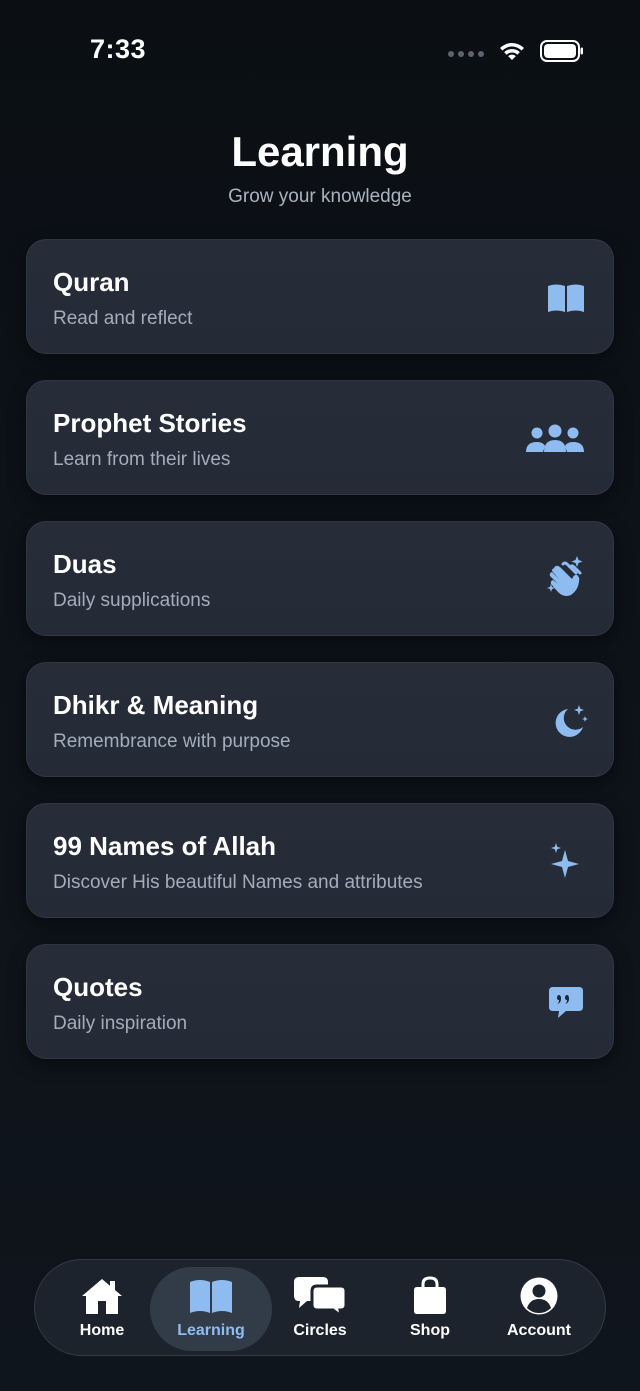 The height and width of the screenshot is (1391, 640). What do you see at coordinates (118, 49) in the screenshot?
I see `status-time: 7:33` at bounding box center [118, 49].